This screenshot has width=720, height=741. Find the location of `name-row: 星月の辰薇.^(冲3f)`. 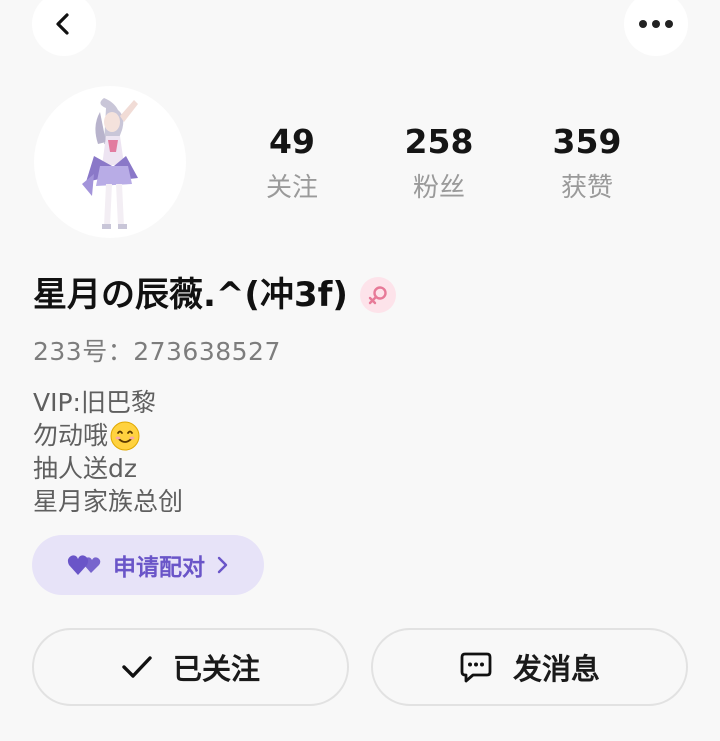

name-row: 星月の辰薇.^(冲3f) is located at coordinates (214, 295).